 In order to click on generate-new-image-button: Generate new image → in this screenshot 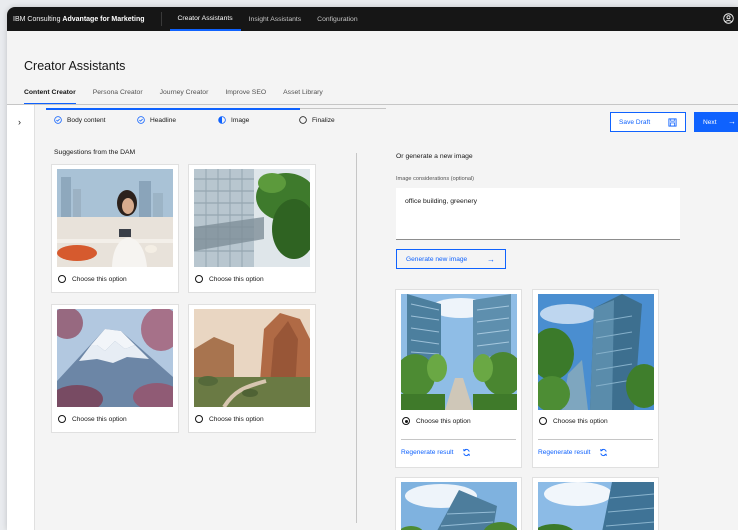, I will do `click(451, 259)`.